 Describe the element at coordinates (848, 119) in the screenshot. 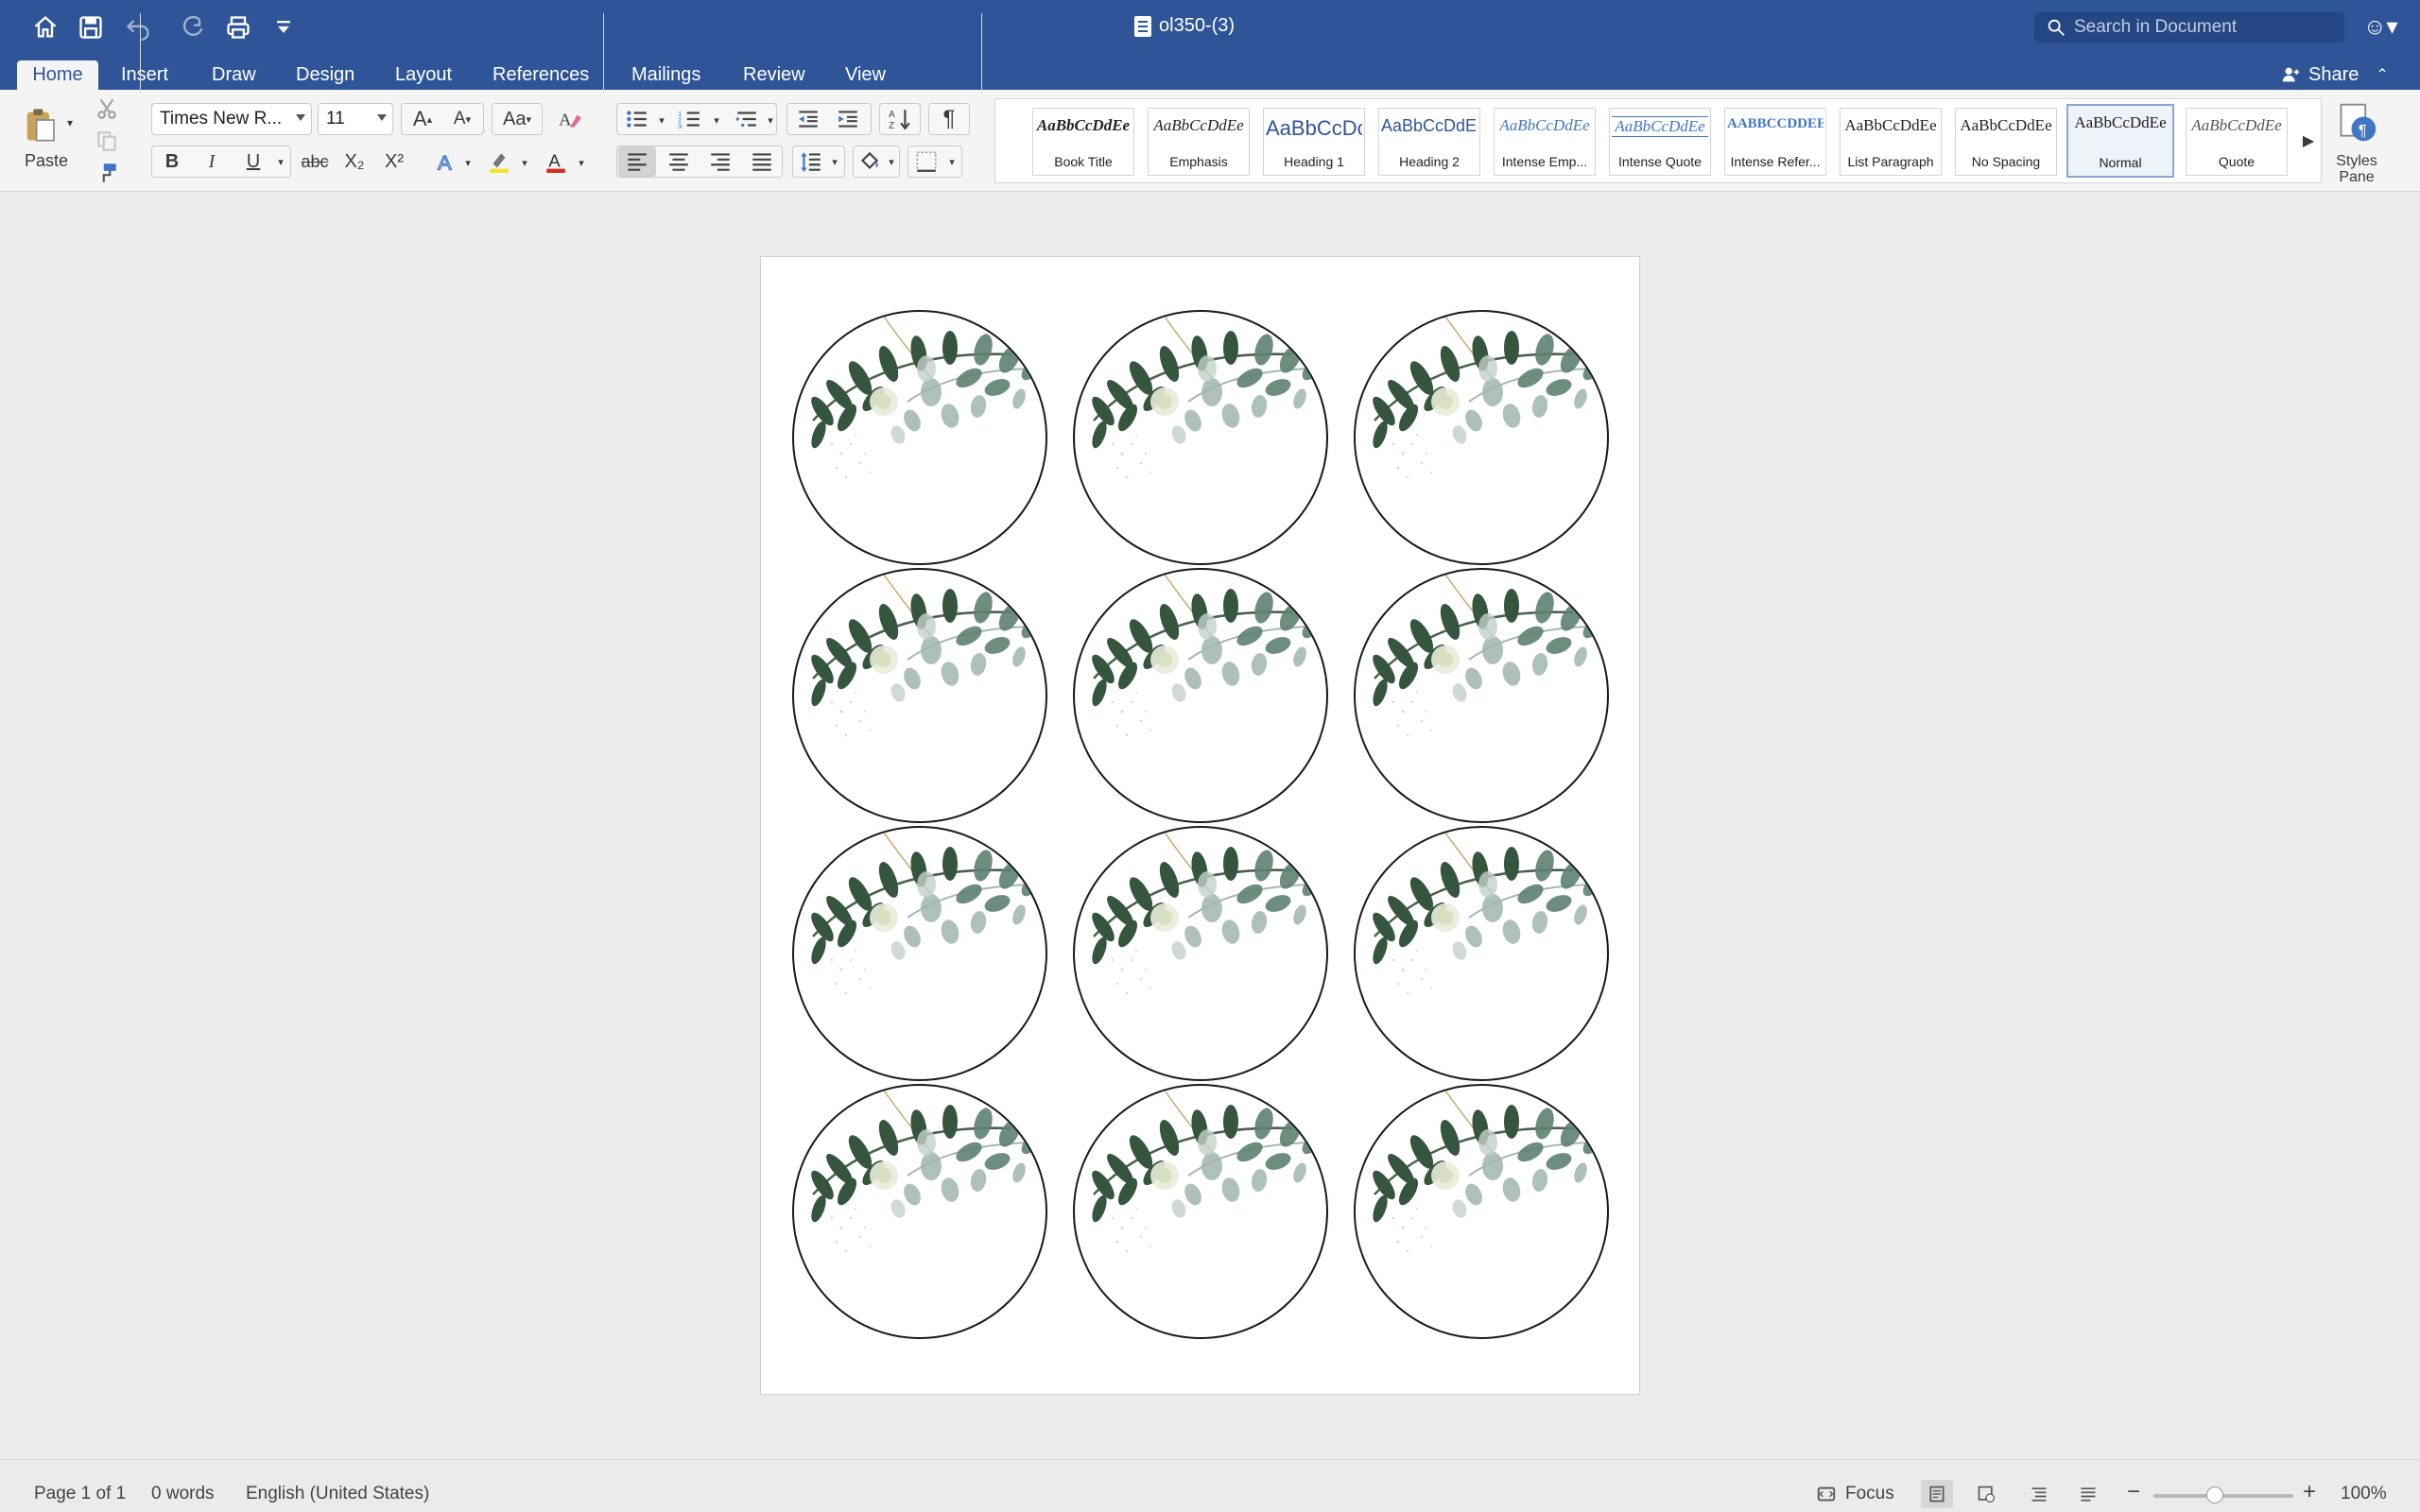

I see `increase-indent-icon` at that location.